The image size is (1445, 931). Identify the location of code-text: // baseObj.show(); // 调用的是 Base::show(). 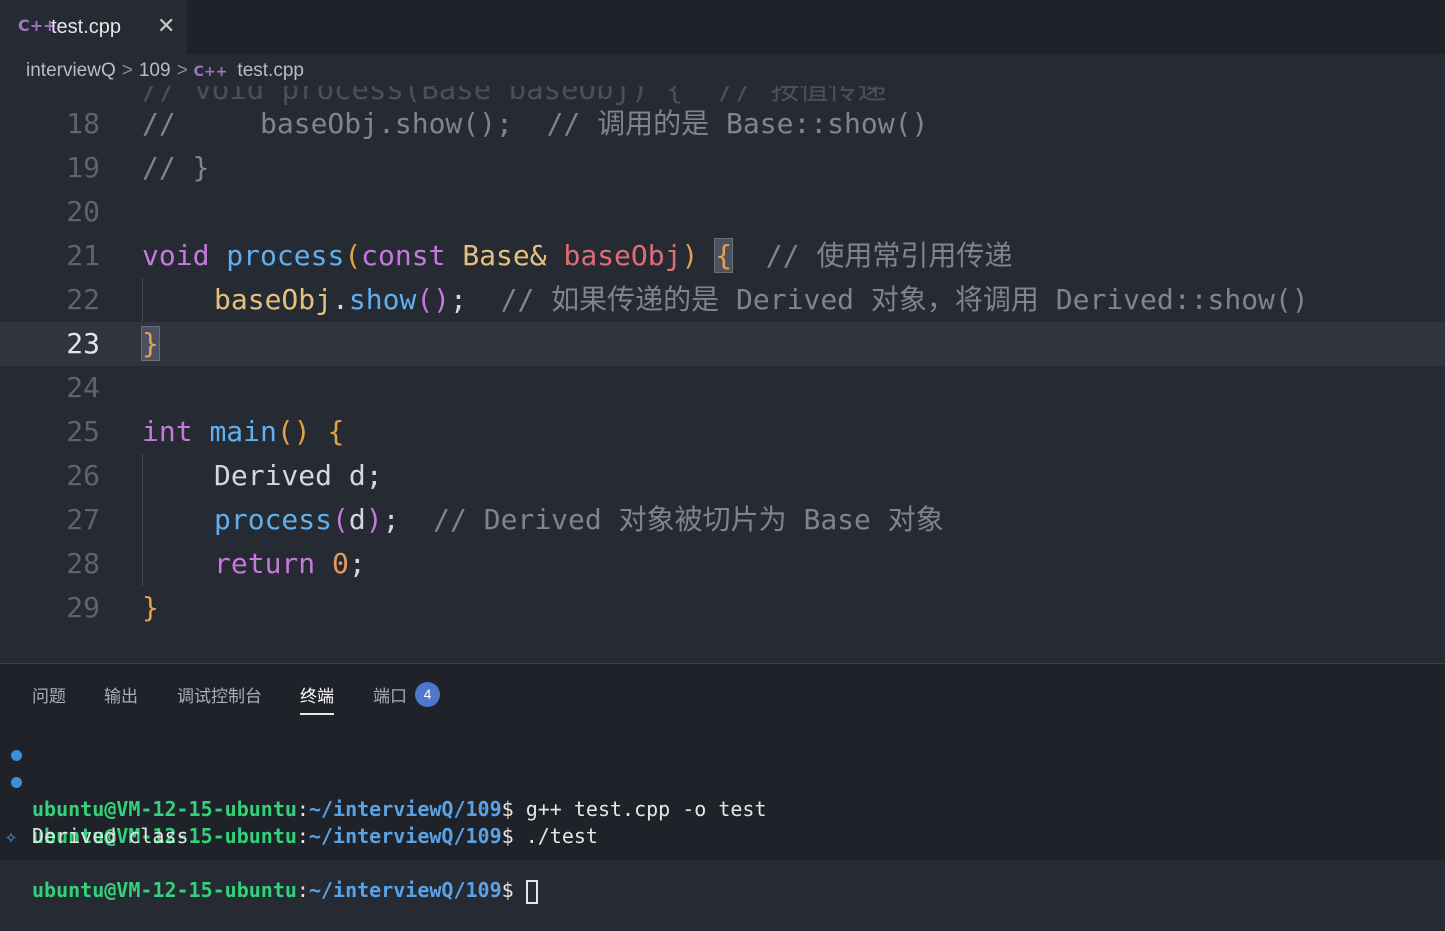
(535, 123).